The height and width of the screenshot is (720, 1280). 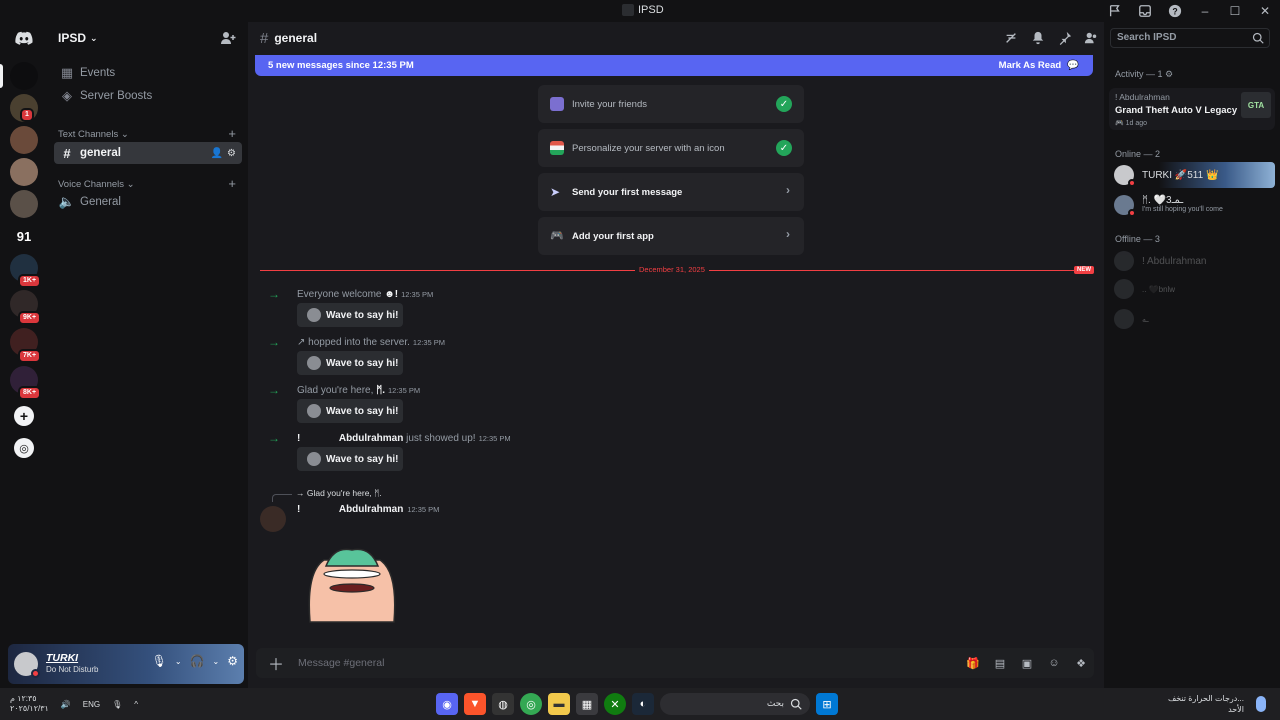 What do you see at coordinates (1182, 209) in the screenshot?
I see `custom-status: I'm still hoping you'll come` at bounding box center [1182, 209].